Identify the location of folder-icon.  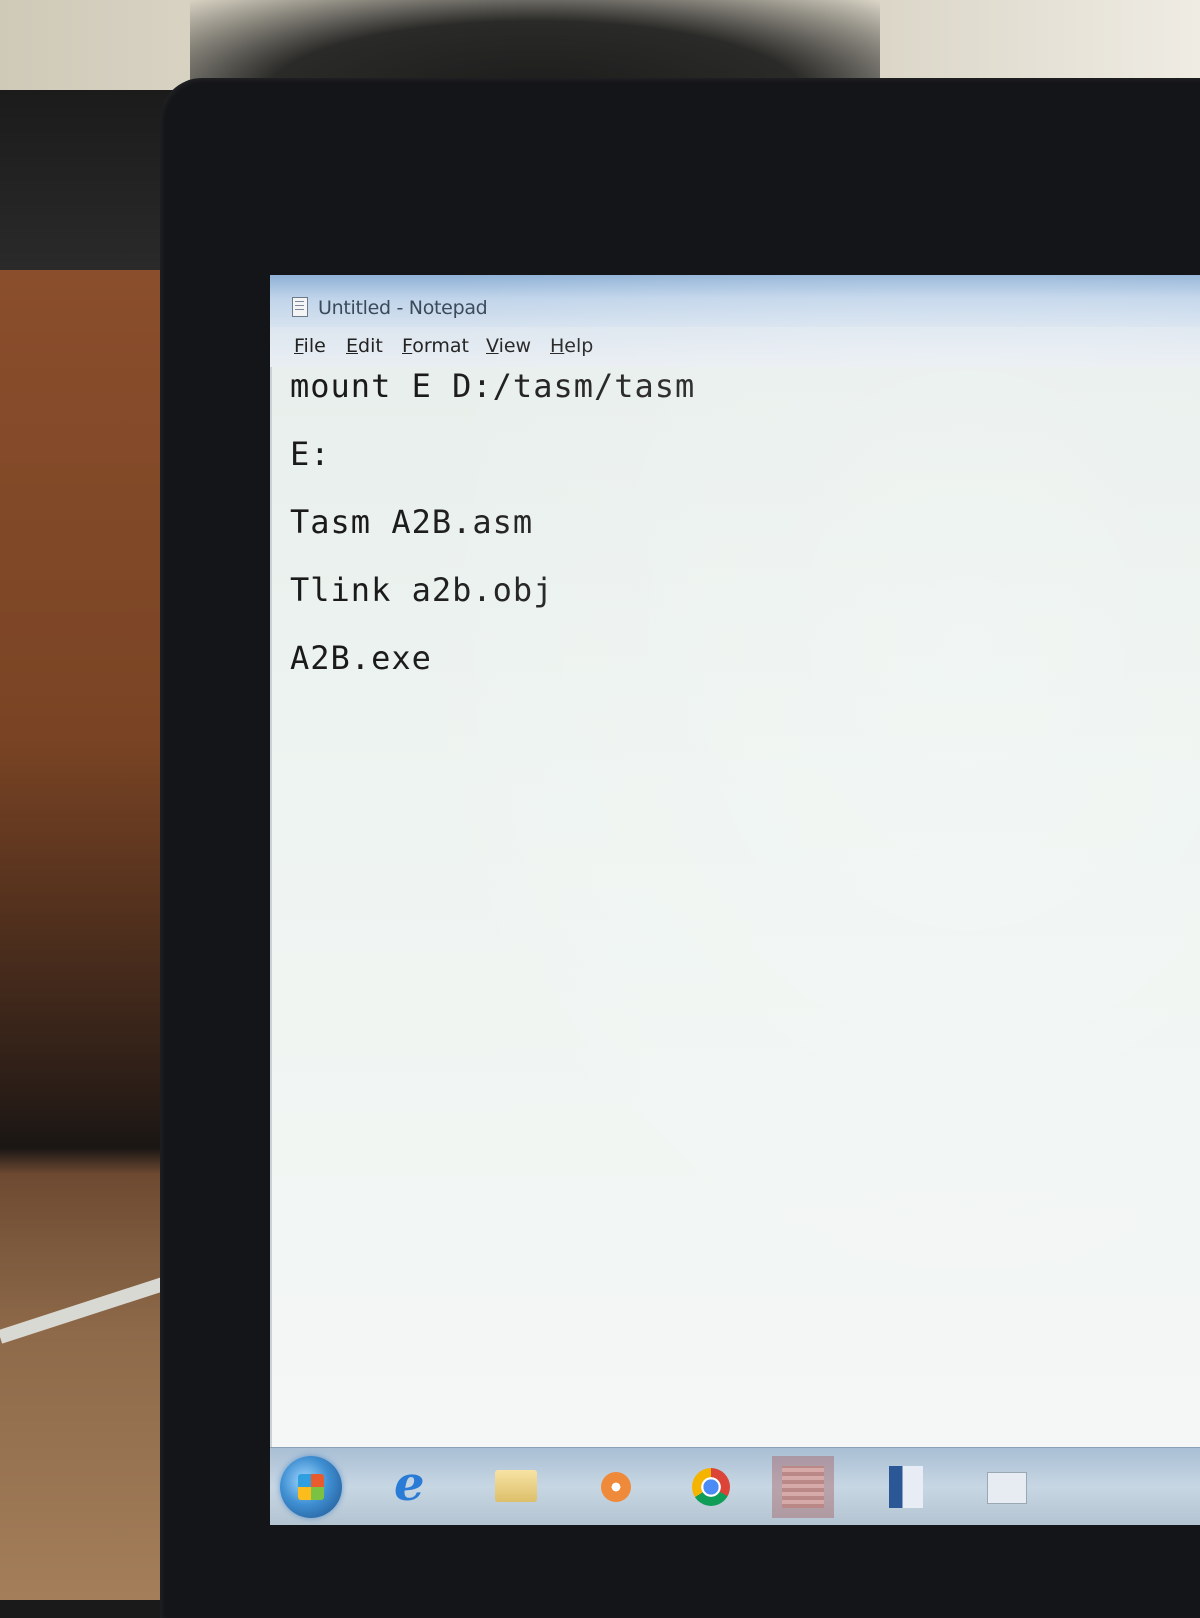
(516, 1487).